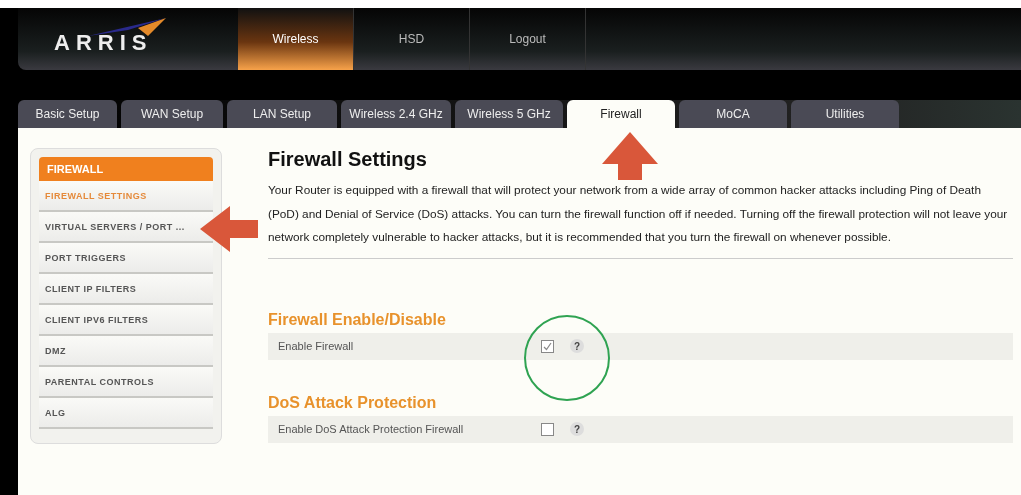 The image size is (1021, 495). I want to click on sidebar-item: PARENTAL CONTROLS, so click(126, 382).